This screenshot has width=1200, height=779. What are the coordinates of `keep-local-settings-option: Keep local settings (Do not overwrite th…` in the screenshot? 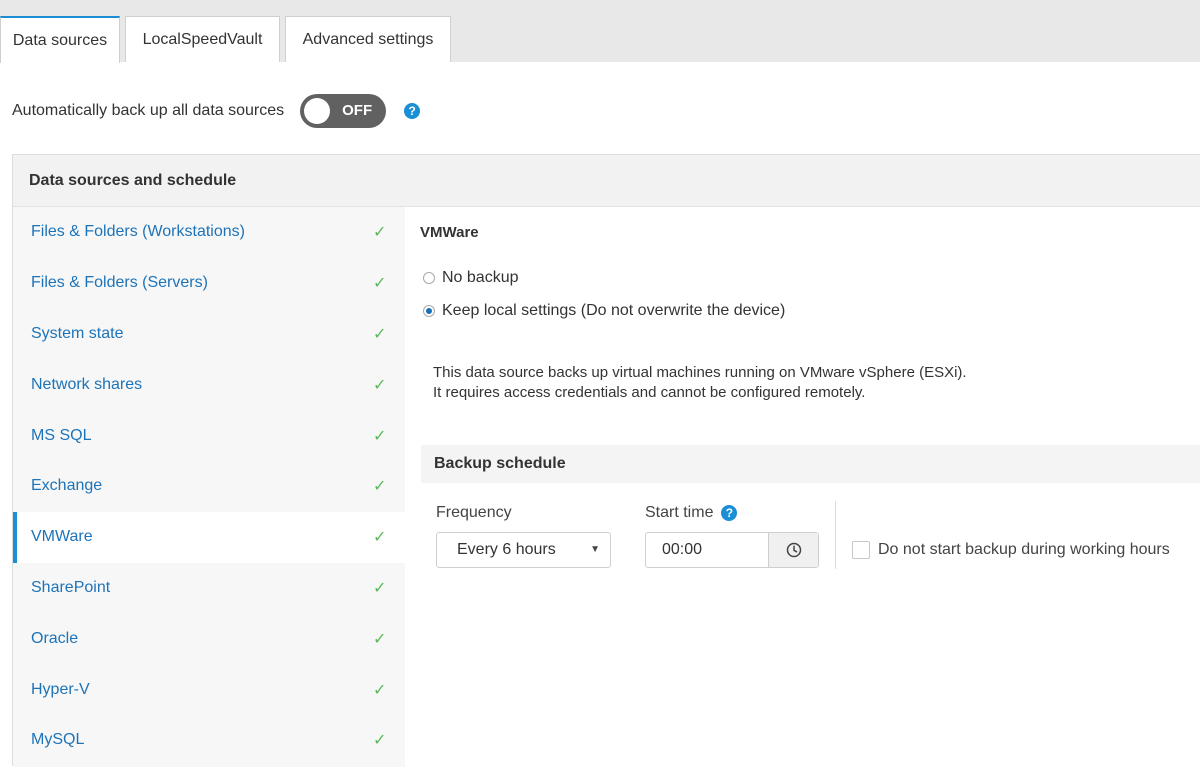 It's located at (604, 311).